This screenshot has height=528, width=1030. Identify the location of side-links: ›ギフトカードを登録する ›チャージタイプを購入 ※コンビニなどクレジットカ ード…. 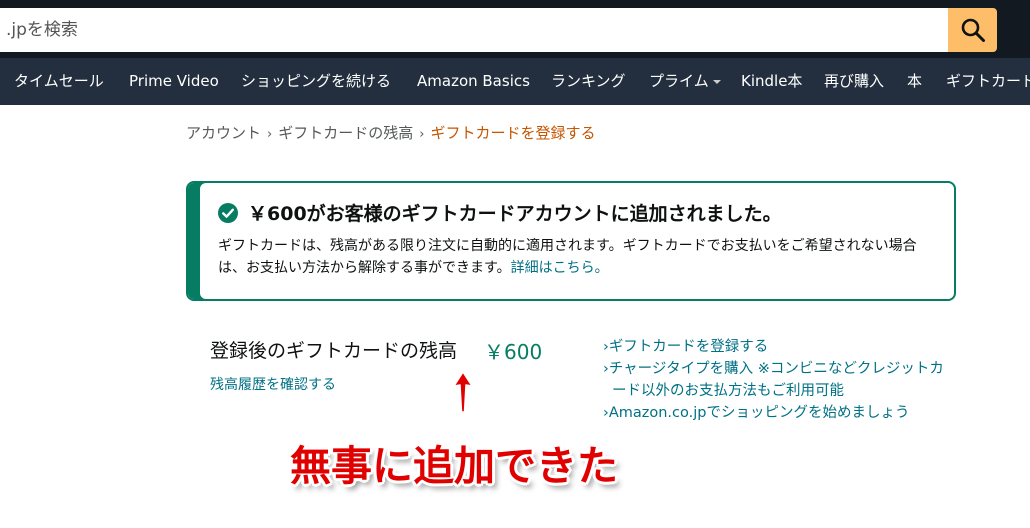
(793, 380).